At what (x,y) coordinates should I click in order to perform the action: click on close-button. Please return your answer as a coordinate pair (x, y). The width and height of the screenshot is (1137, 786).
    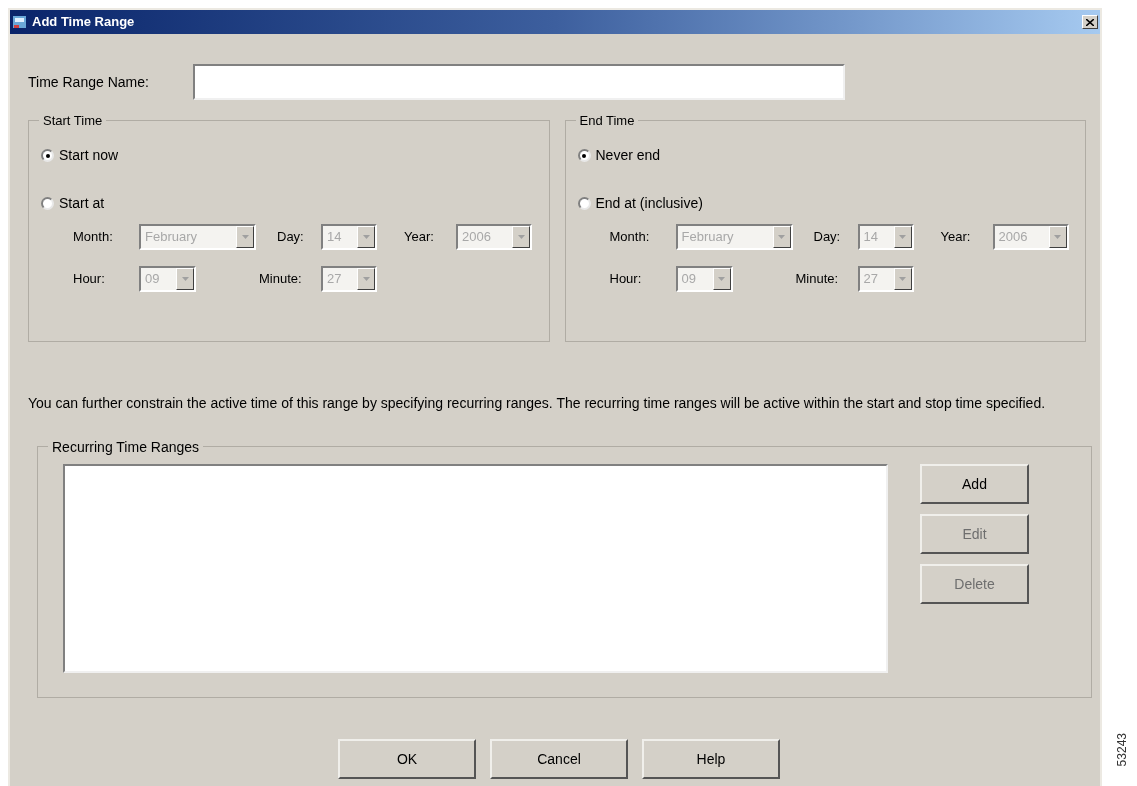
    Looking at the image, I should click on (1090, 22).